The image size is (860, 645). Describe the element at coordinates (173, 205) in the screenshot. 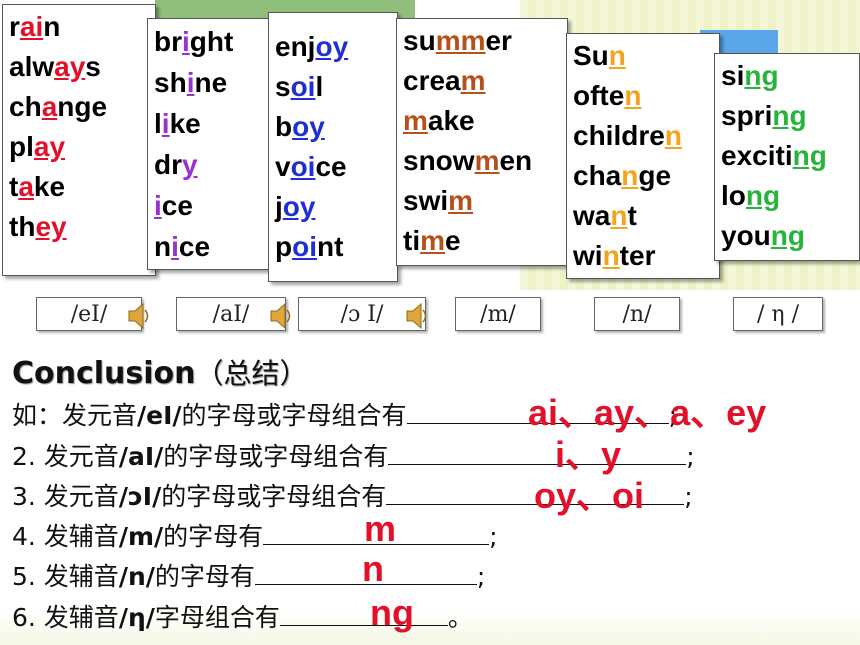

I see `word-item: ice` at that location.